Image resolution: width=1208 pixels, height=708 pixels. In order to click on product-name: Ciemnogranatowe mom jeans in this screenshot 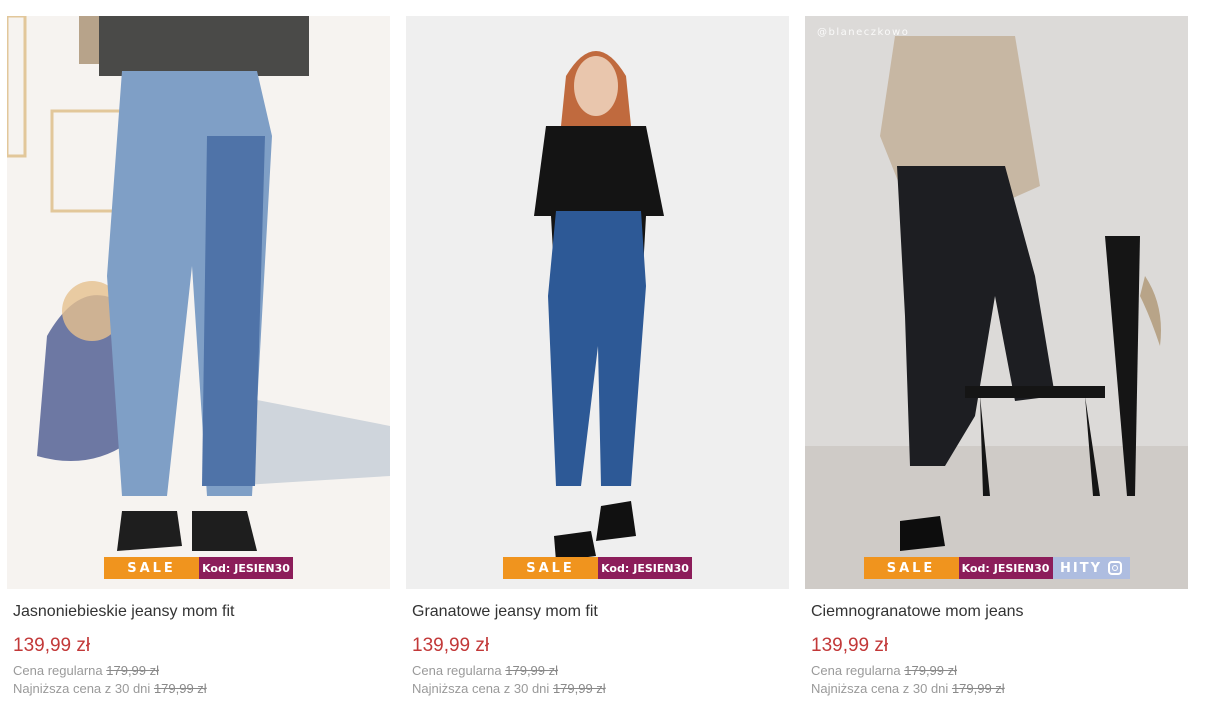, I will do `click(999, 613)`.